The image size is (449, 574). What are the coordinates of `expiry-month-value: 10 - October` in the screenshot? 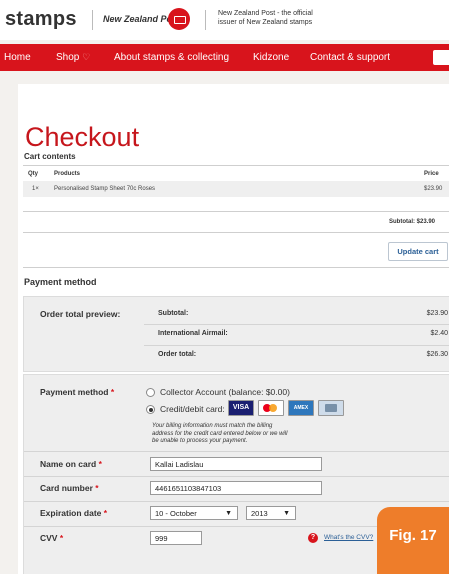 It's located at (176, 513).